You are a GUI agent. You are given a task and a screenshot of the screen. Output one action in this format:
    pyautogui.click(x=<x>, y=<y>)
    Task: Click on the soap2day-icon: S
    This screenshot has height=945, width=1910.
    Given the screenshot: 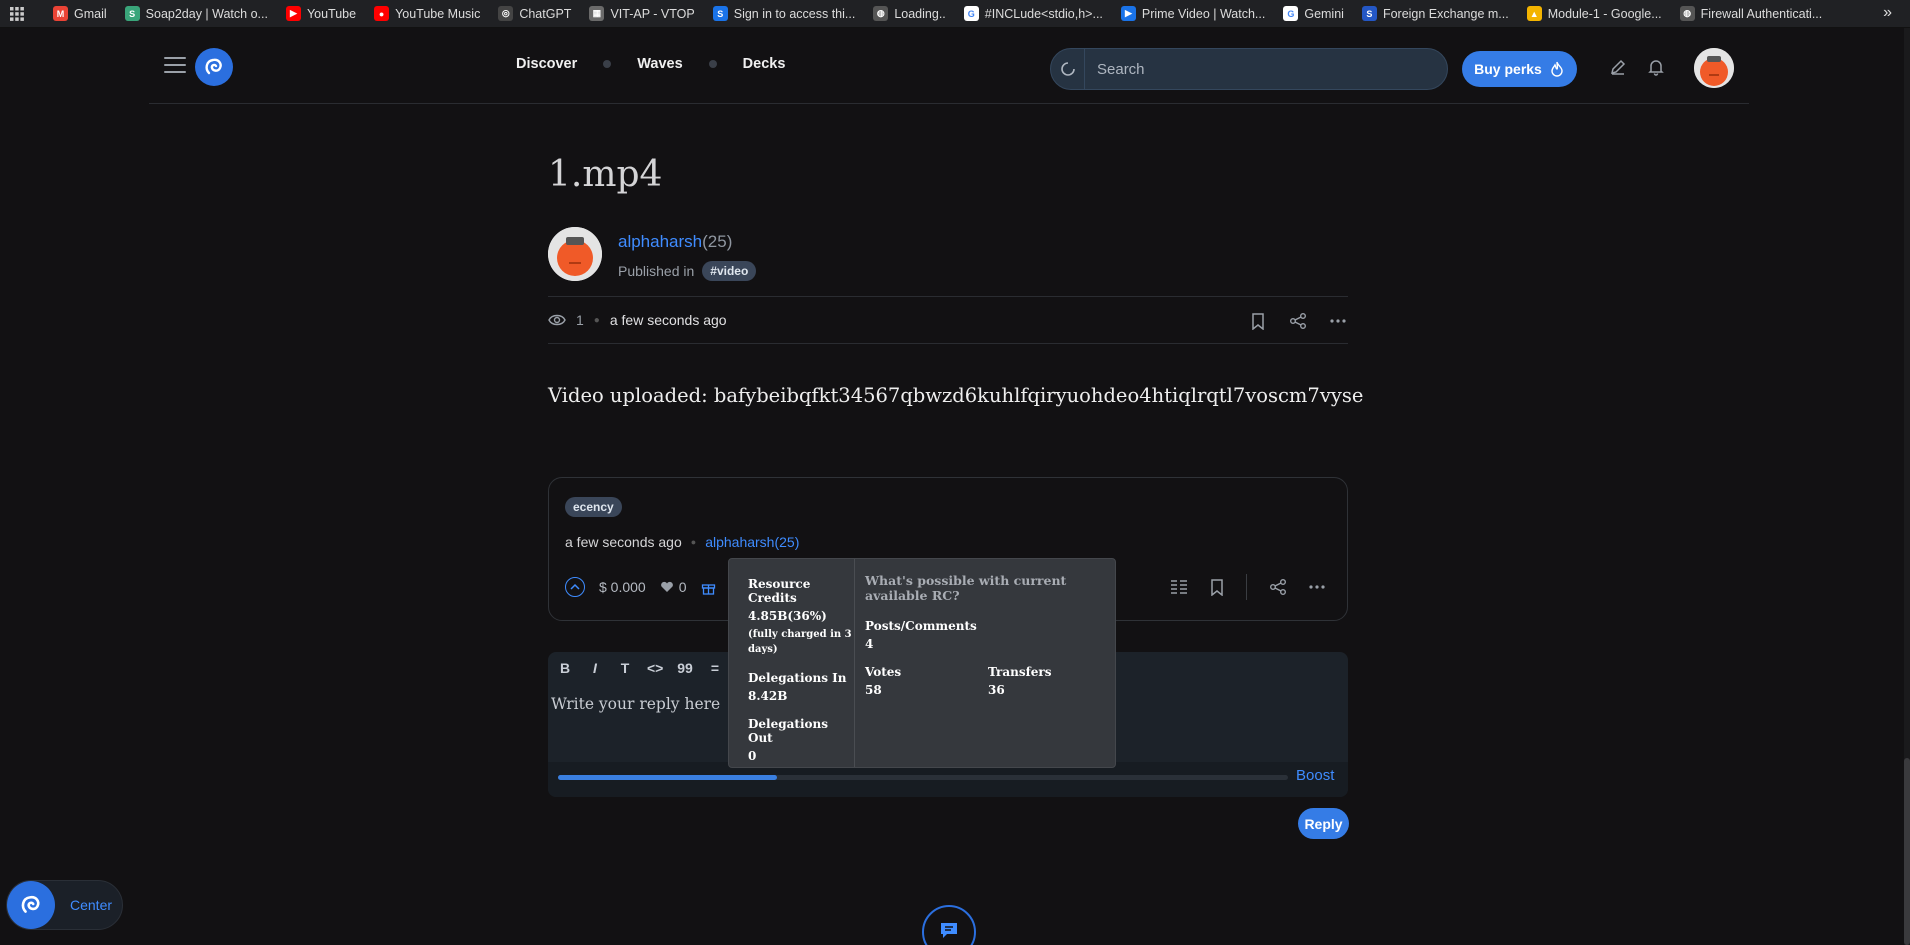 What is the action you would take?
    pyautogui.click(x=132, y=13)
    